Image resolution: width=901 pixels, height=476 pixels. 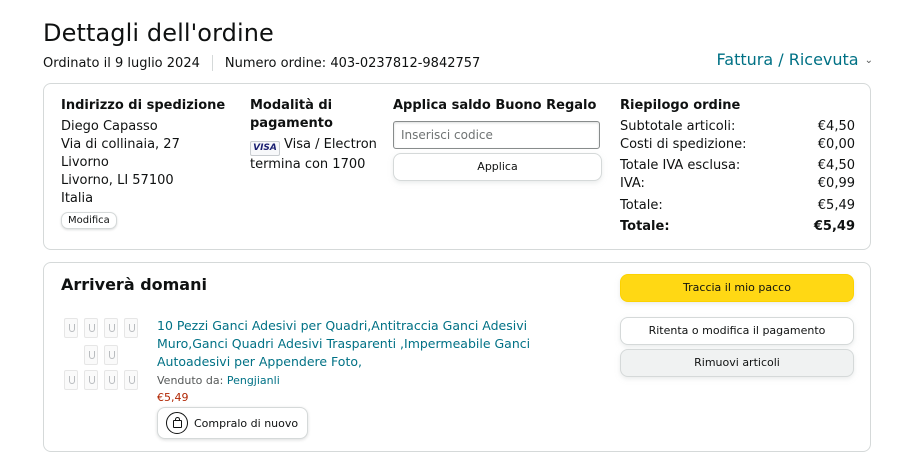 What do you see at coordinates (737, 331) in the screenshot?
I see `retry-payment-button: Ritenta o modifica il pagamento` at bounding box center [737, 331].